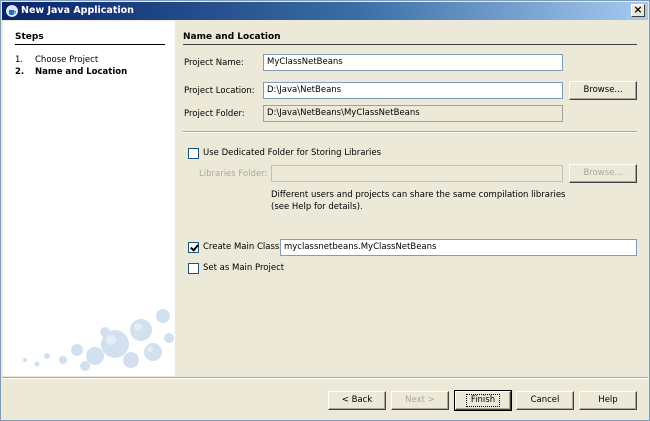 The height and width of the screenshot is (421, 650). I want to click on libraries-folder-input, so click(417, 173).